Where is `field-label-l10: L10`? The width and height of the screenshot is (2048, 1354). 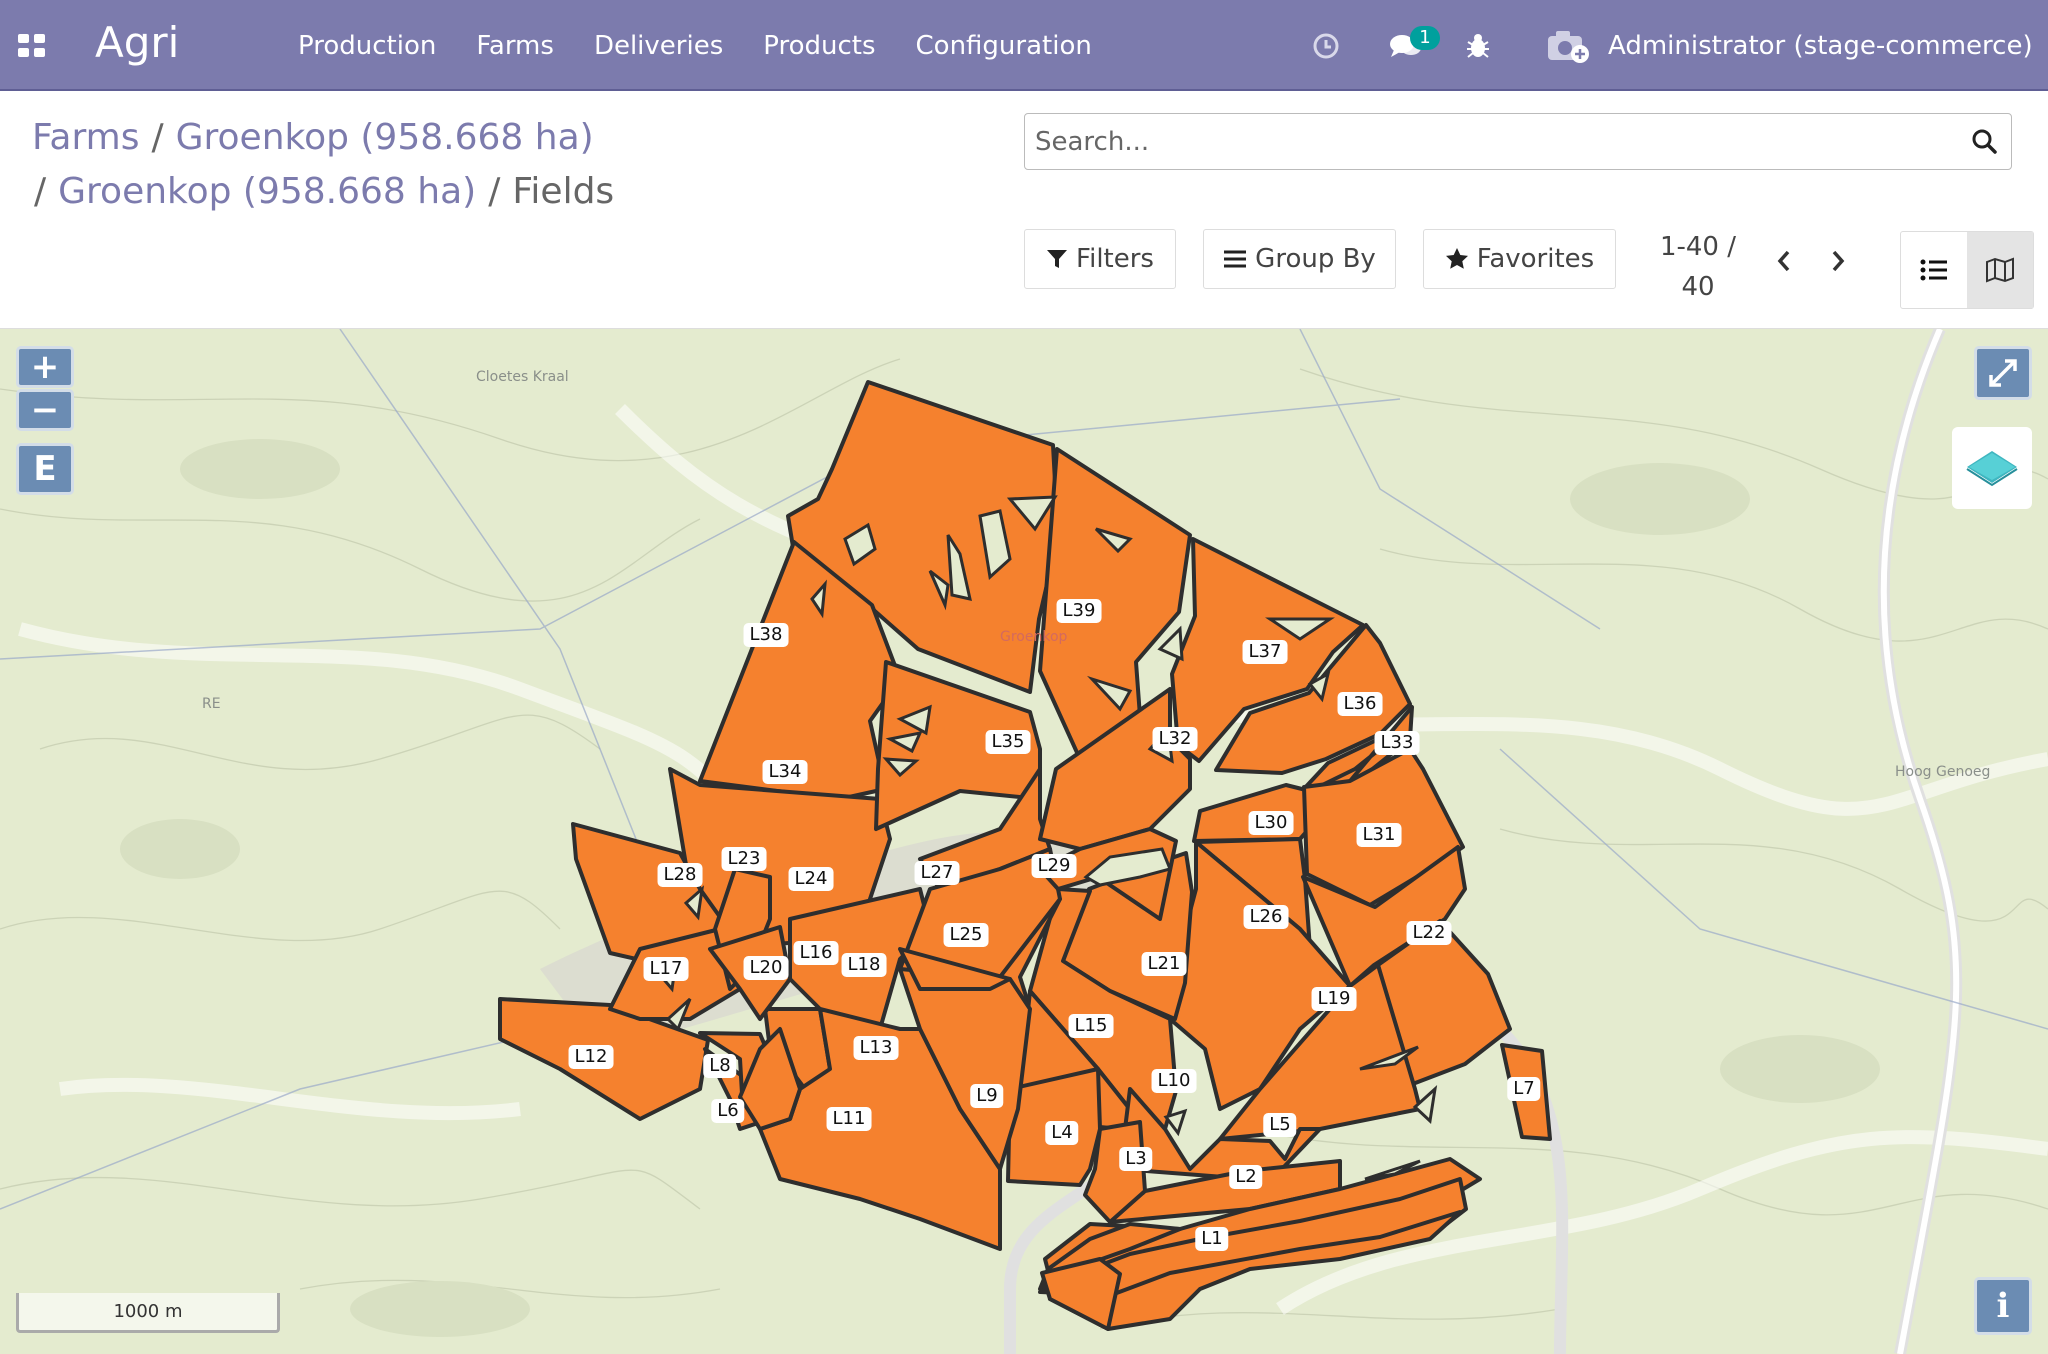 field-label-l10: L10 is located at coordinates (1174, 1081).